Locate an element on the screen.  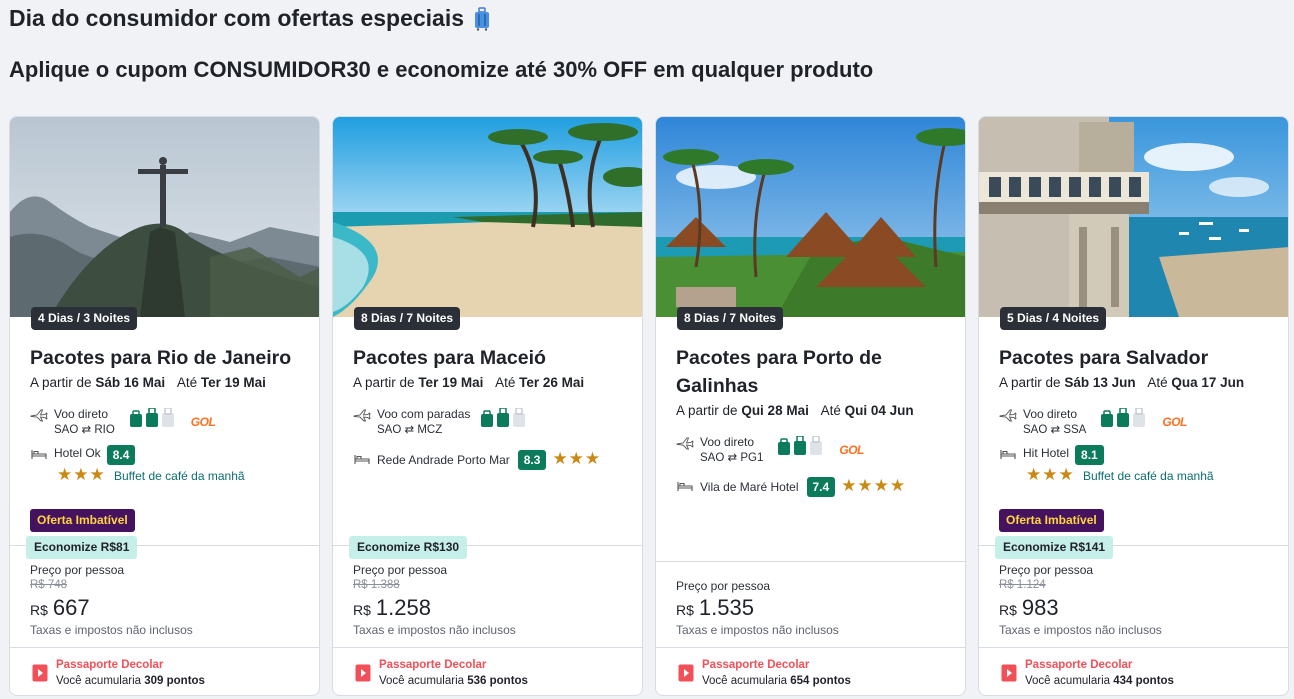
old-price: R$ 1.388 is located at coordinates (376, 585).